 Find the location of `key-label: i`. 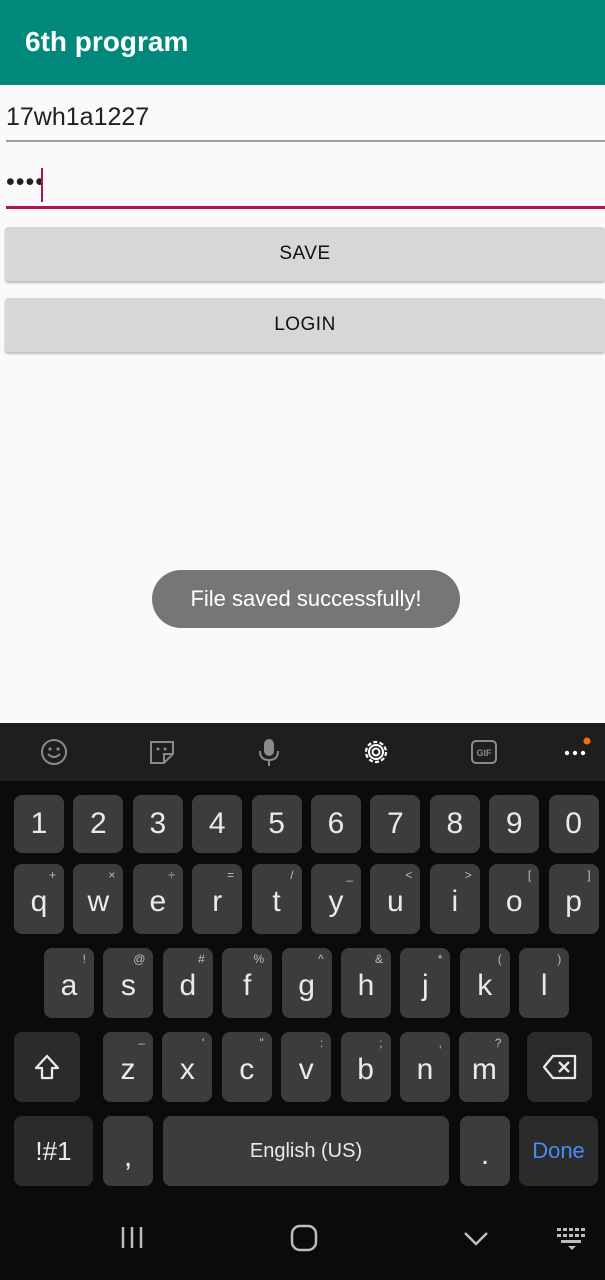

key-label: i is located at coordinates (455, 901).